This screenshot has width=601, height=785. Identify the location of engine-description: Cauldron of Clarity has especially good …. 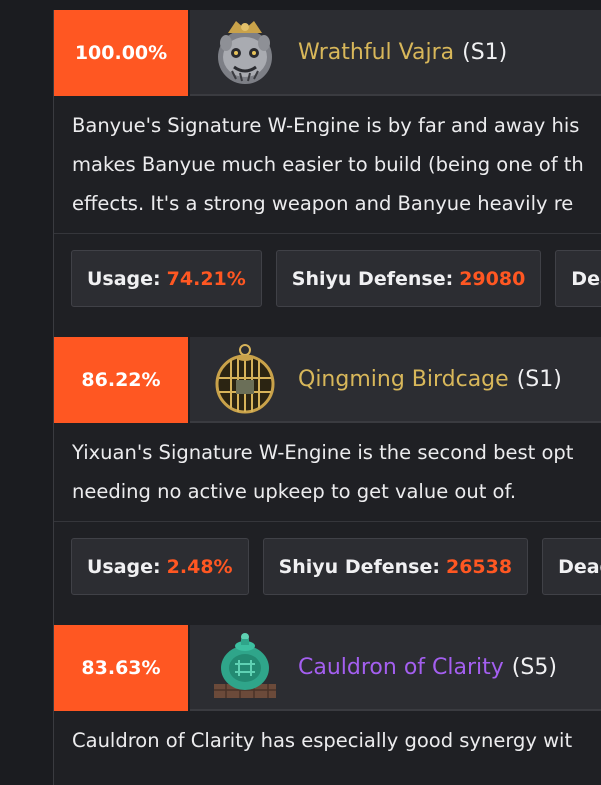
(327, 740).